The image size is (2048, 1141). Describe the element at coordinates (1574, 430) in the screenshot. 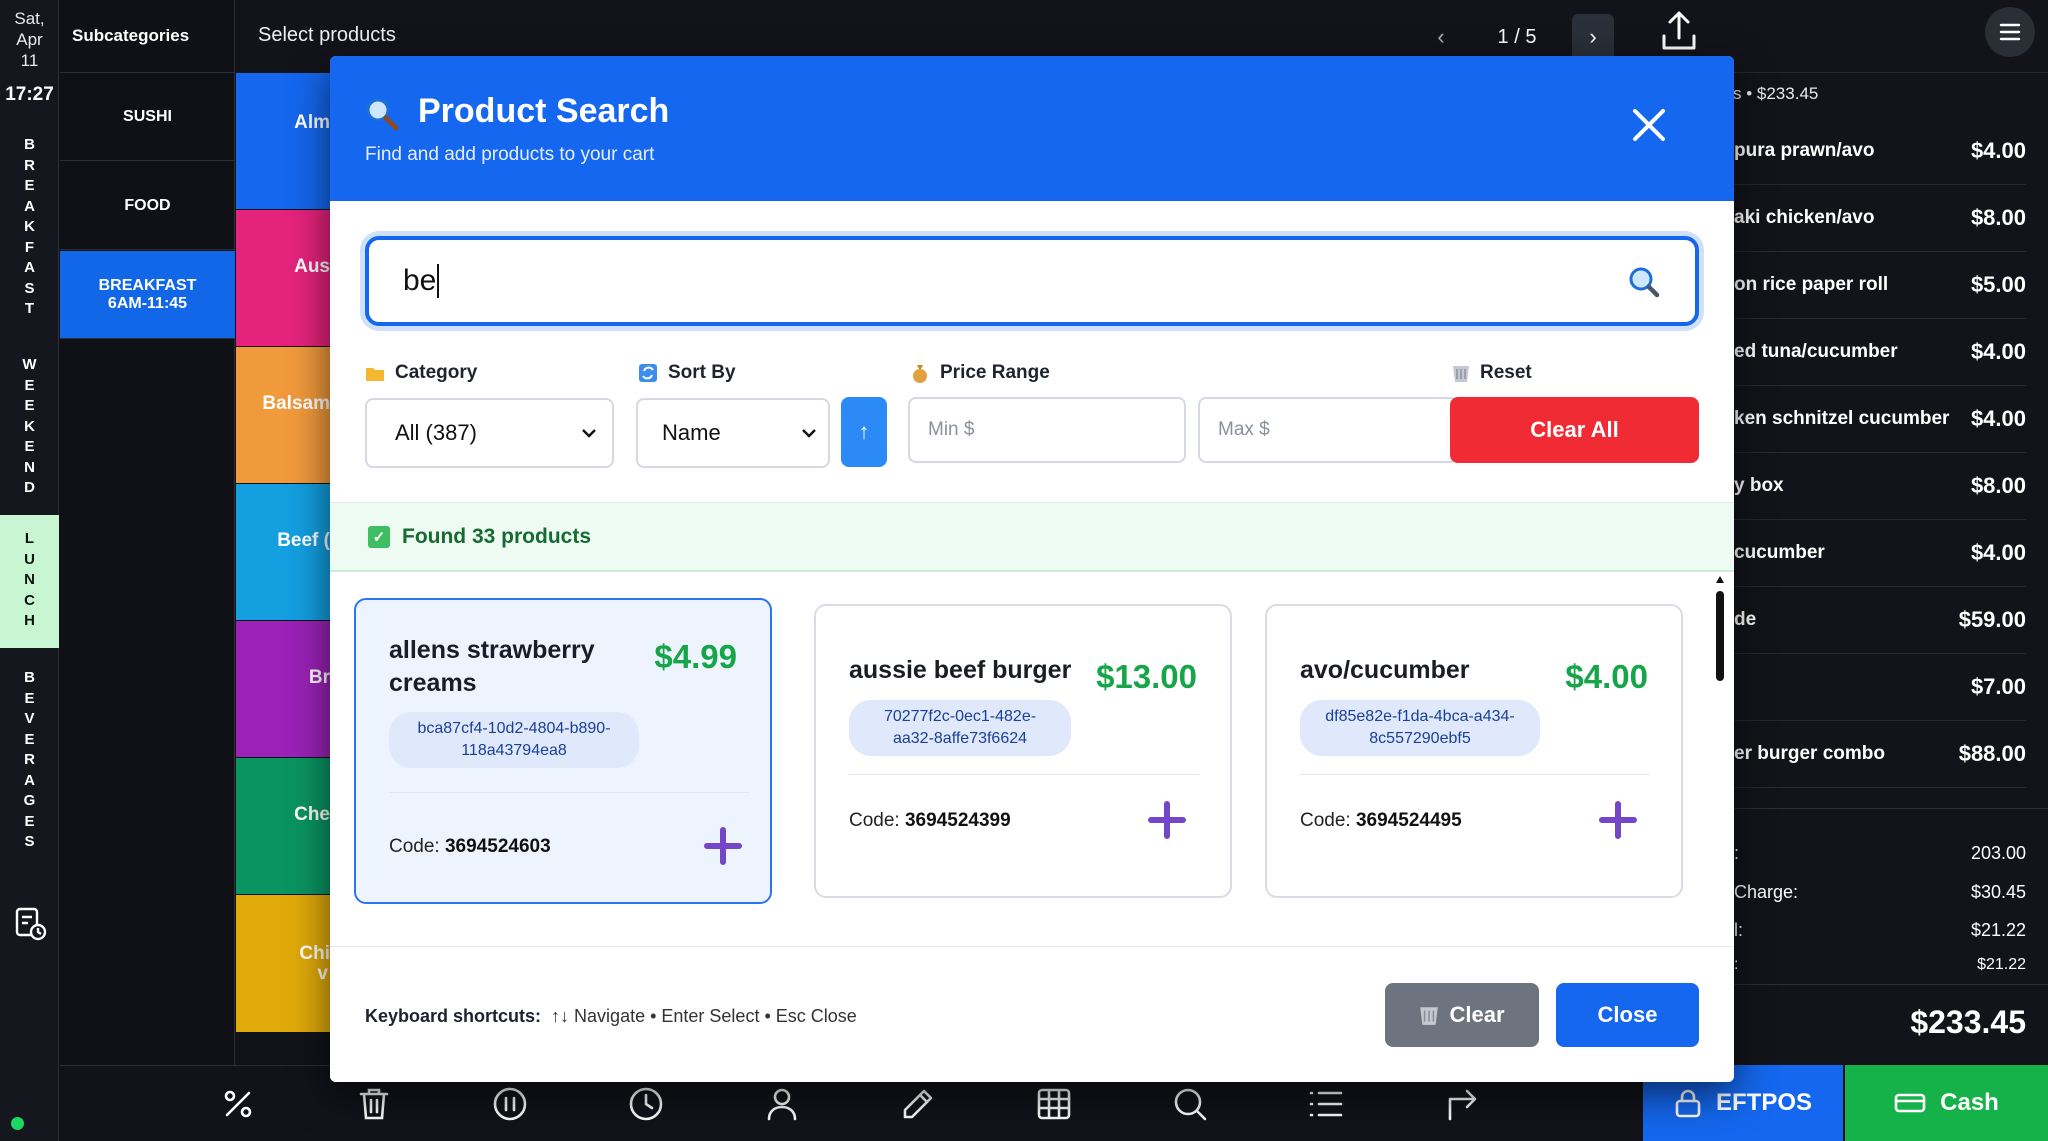

I see `clear-all-button: Clear All` at that location.